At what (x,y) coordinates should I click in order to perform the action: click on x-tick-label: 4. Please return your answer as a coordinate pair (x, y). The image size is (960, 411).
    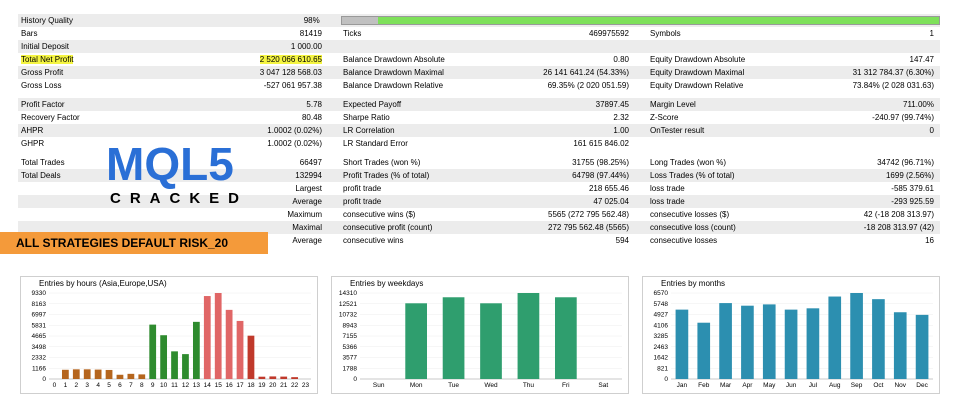
    Looking at the image, I should click on (98, 385).